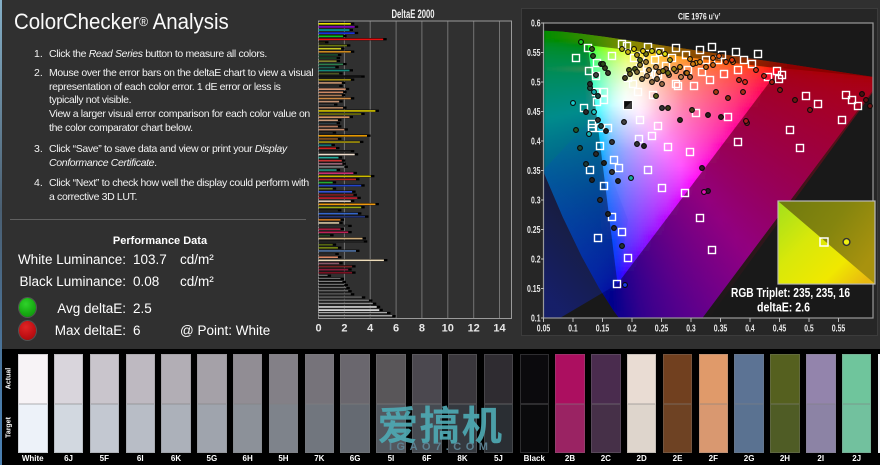  Describe the element at coordinates (699, 17) in the screenshot. I see `svg-text: CIE 1976 u’v’` at that location.